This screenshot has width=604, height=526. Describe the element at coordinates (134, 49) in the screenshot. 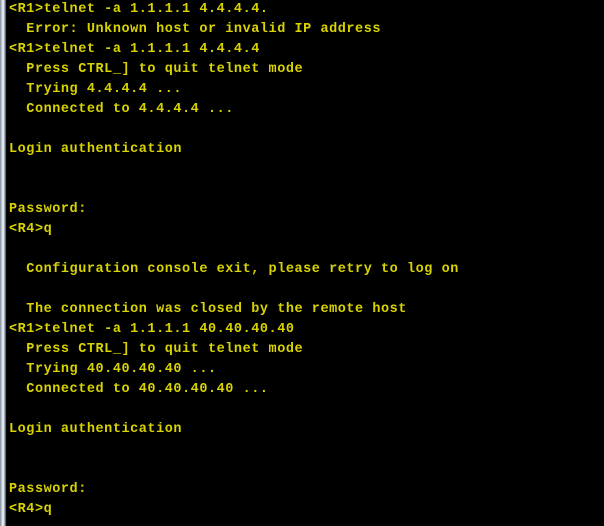

I see `console-line: <R1>telnet -a 1.1.1.1 4.4.4.4` at that location.